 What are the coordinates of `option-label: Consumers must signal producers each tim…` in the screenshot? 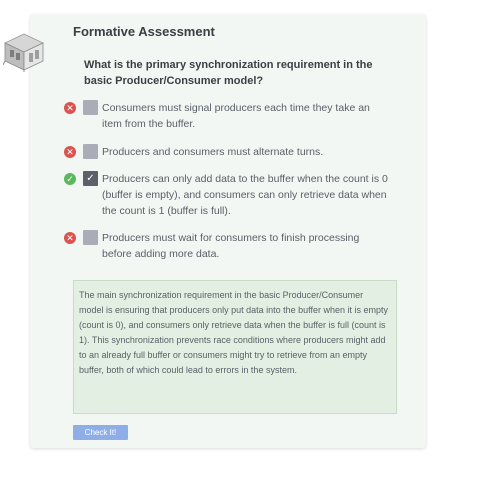 It's located at (236, 116).